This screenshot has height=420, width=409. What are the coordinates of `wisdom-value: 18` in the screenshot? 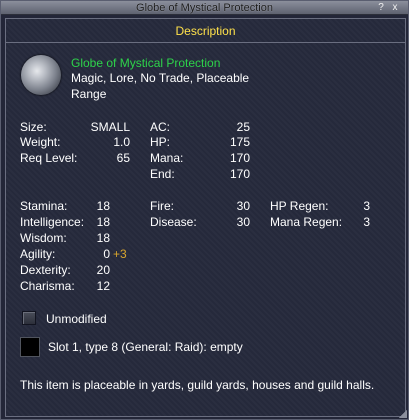 It's located at (103, 238).